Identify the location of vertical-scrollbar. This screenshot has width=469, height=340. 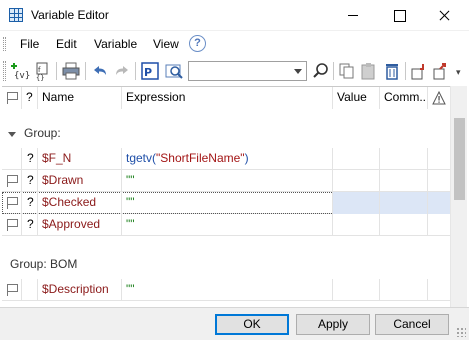
(458, 196).